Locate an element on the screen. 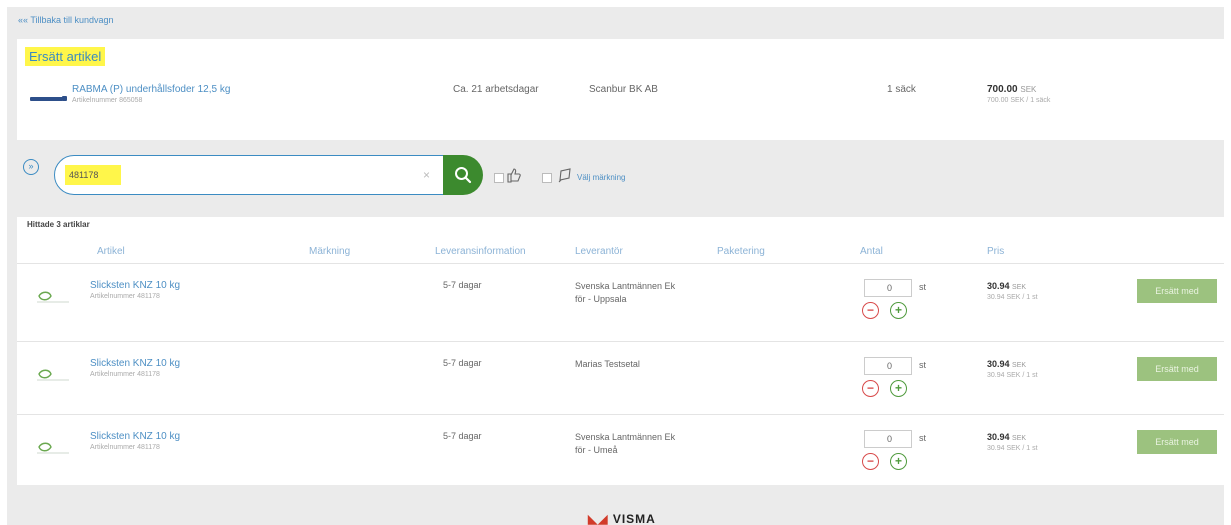 Image resolution: width=1231 pixels, height=525 pixels. original-supplier: Scanbur BK AB is located at coordinates (623, 89).